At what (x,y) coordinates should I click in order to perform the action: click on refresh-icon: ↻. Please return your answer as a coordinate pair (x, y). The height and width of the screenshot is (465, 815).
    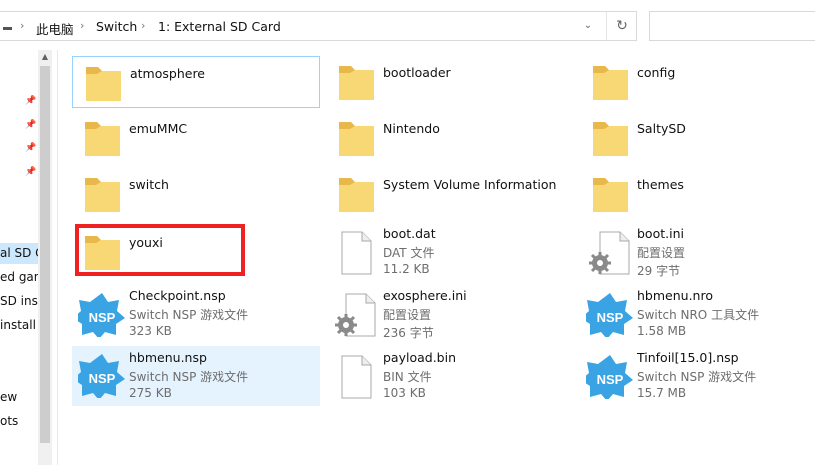
    Looking at the image, I should click on (621, 26).